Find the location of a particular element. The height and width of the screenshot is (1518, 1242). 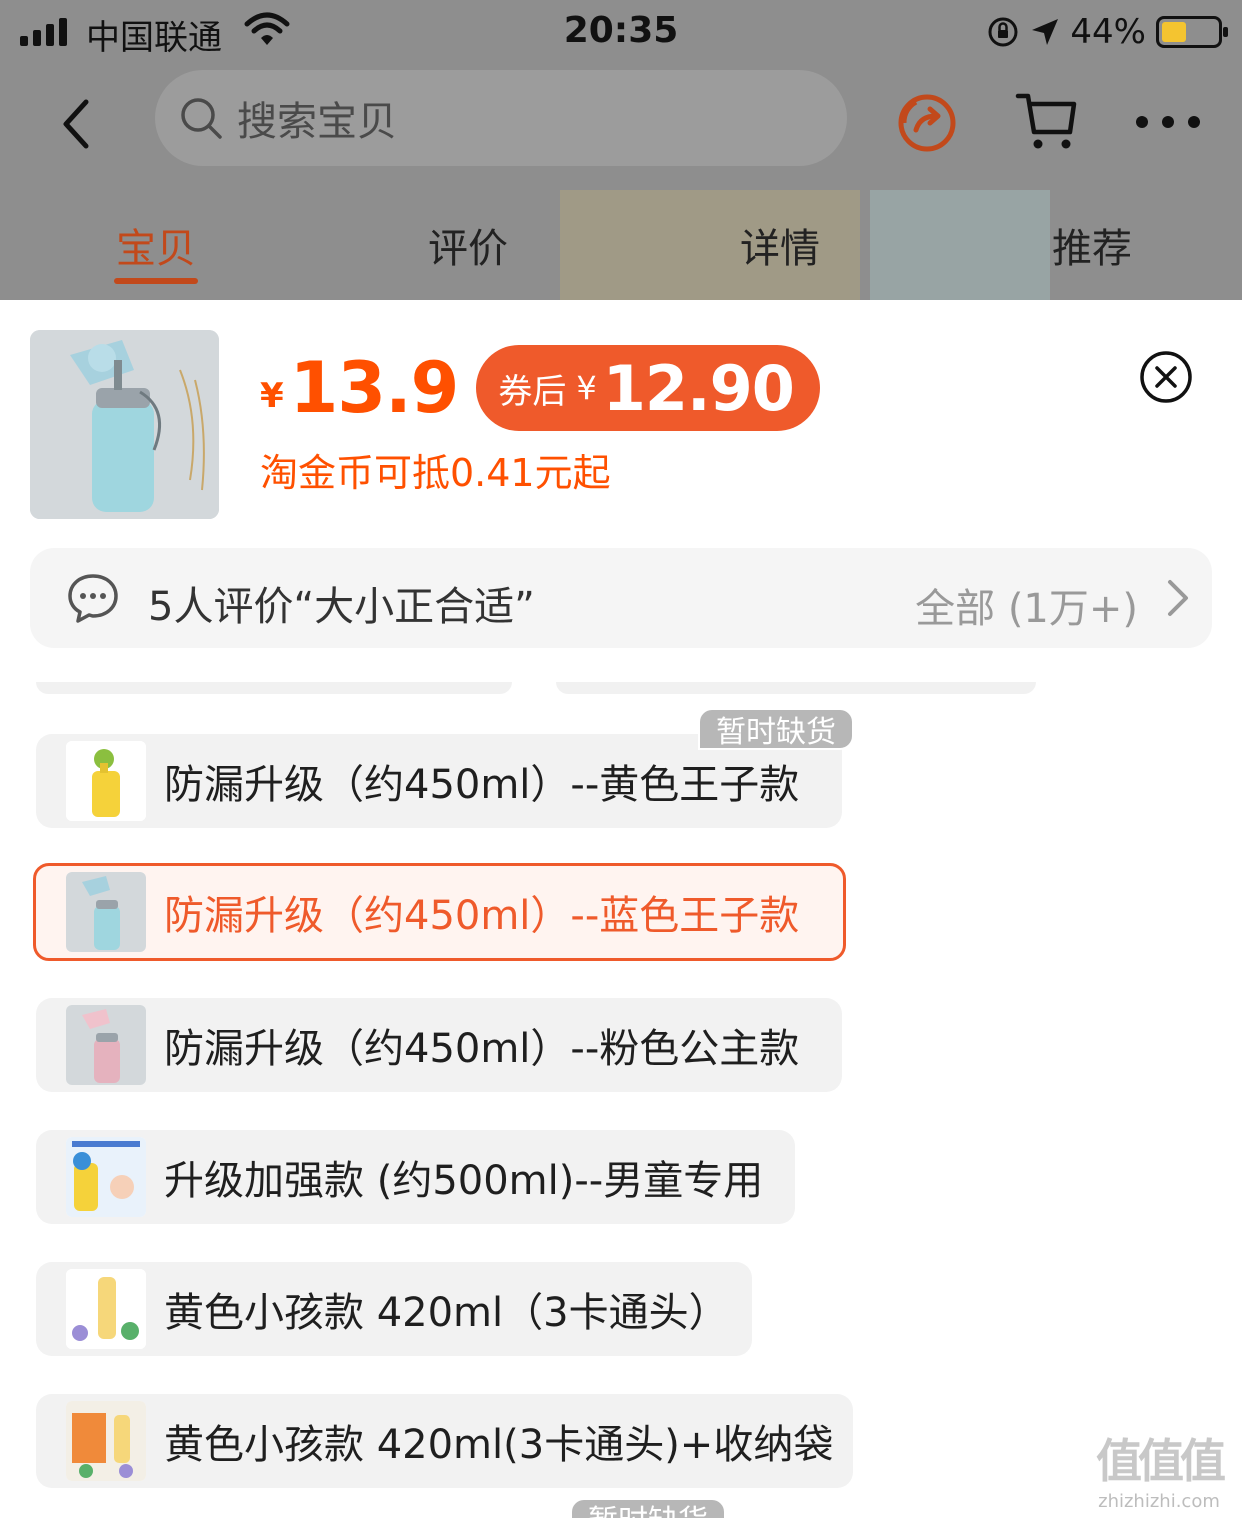

price-row: ¥ 13.9 券后 ¥ 12.90 is located at coordinates (540, 388).